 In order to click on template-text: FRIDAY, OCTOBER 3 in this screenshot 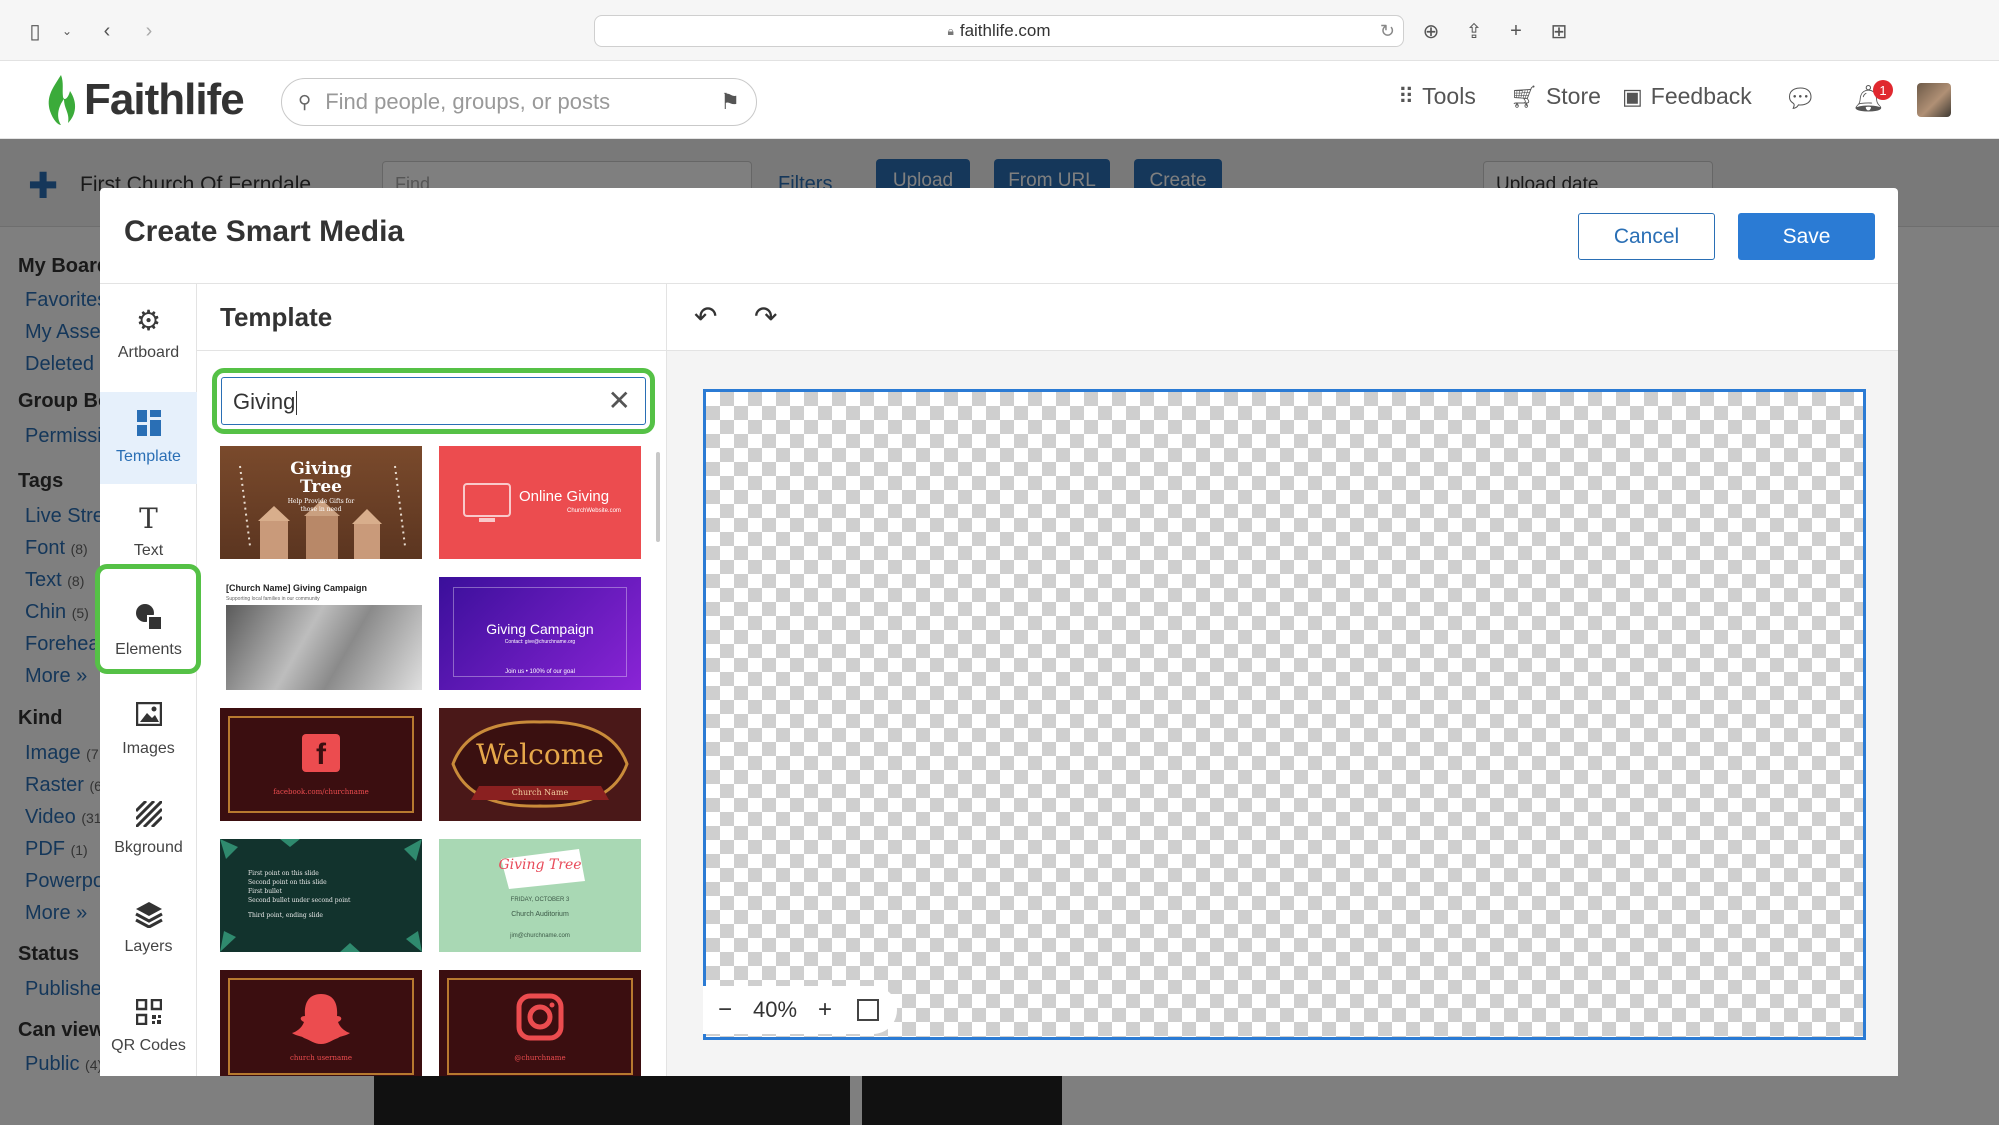, I will do `click(540, 900)`.